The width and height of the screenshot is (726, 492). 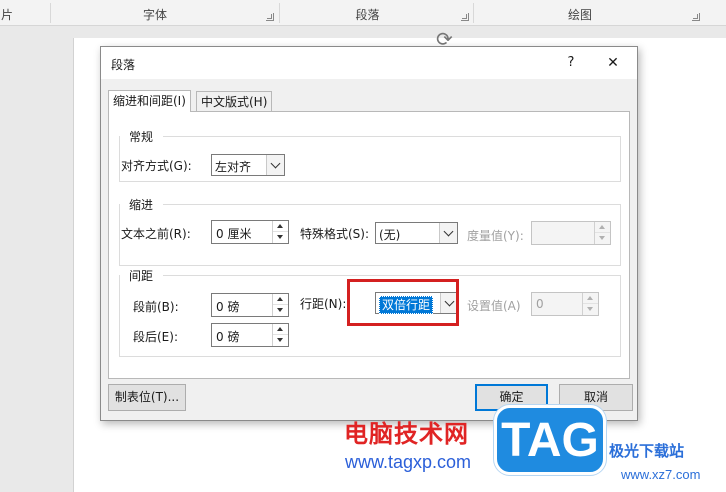 I want to click on watermark-brand: 电脑技术网, so click(x=406, y=434).